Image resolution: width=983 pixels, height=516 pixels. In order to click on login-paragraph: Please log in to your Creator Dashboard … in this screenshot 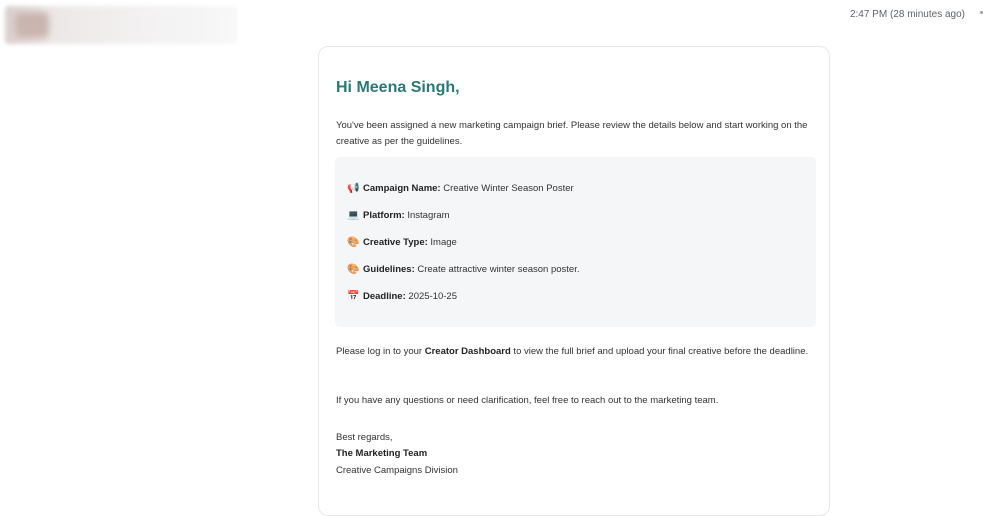, I will do `click(576, 351)`.